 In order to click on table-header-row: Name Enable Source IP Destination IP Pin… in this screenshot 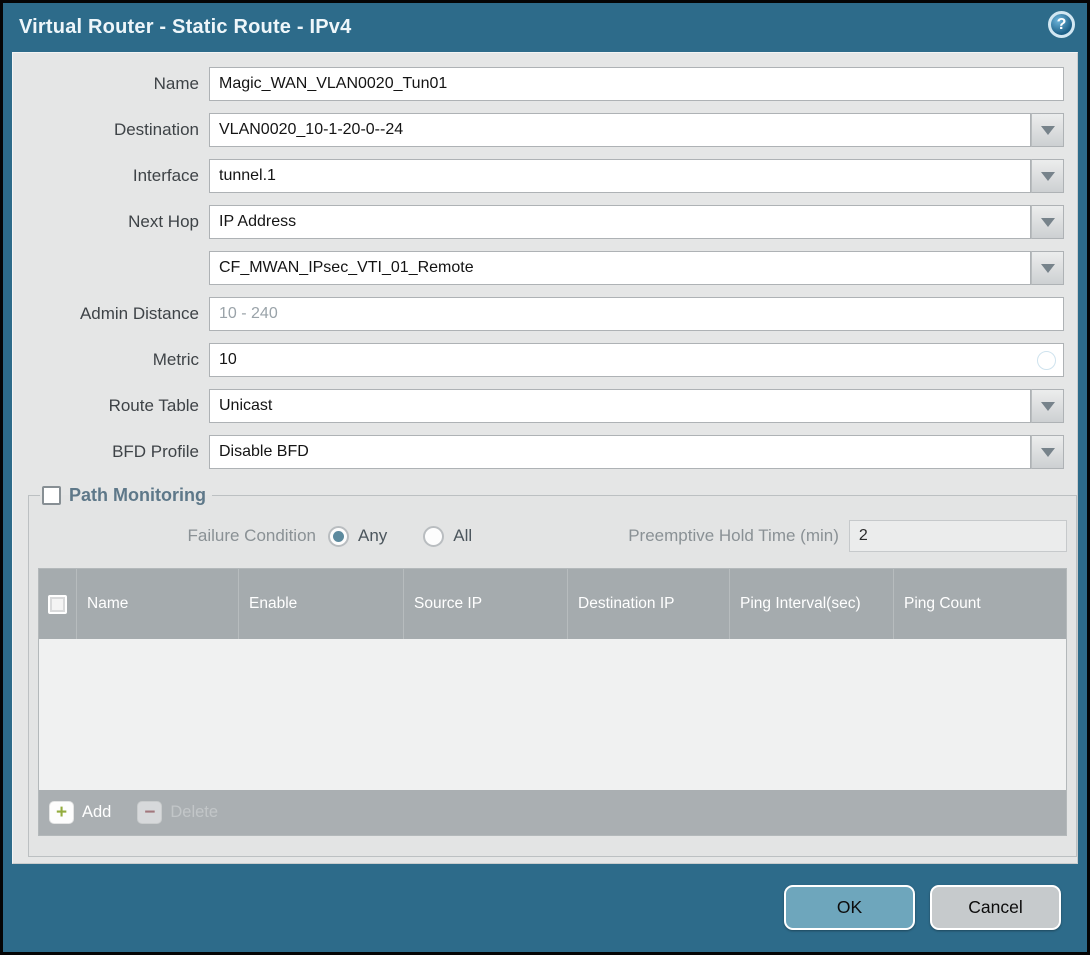, I will do `click(552, 604)`.